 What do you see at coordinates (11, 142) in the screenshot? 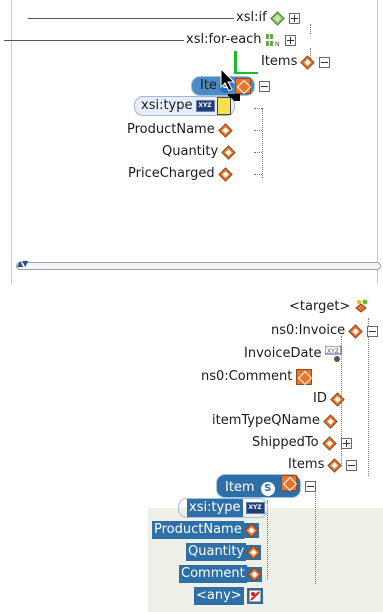
I see `pane-left-border` at bounding box center [11, 142].